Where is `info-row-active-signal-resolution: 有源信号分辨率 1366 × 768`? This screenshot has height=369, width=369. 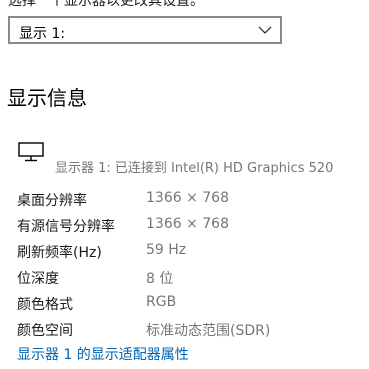
info-row-active-signal-resolution: 有源信号分辨率 1366 × 768 is located at coordinates (184, 224).